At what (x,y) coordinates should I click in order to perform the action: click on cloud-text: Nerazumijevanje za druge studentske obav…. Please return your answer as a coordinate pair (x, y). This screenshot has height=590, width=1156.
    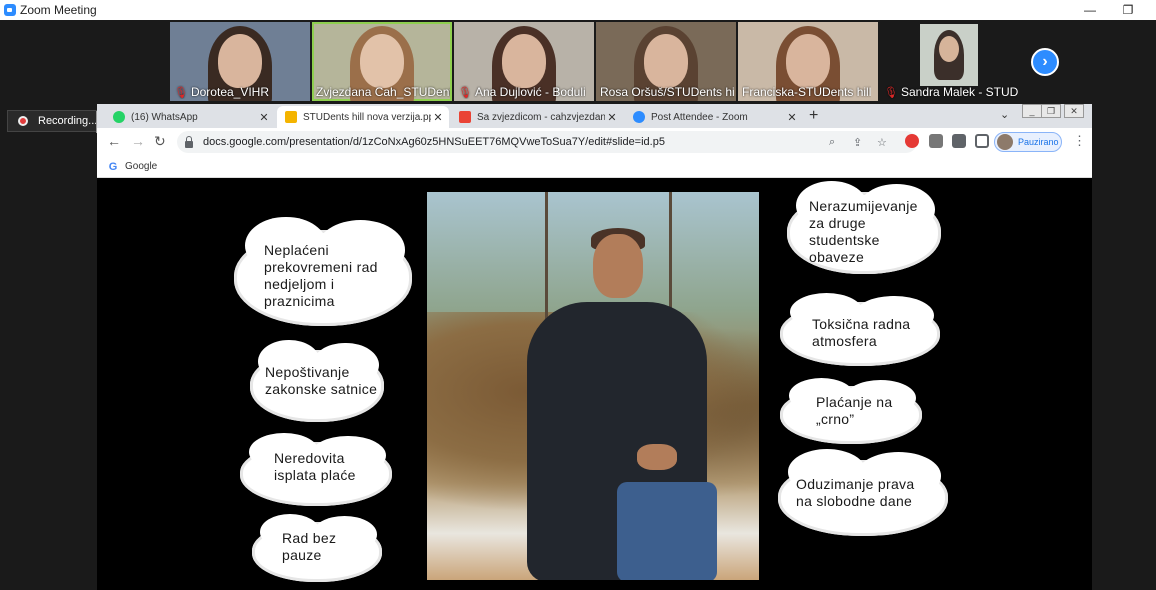
    Looking at the image, I should click on (863, 231).